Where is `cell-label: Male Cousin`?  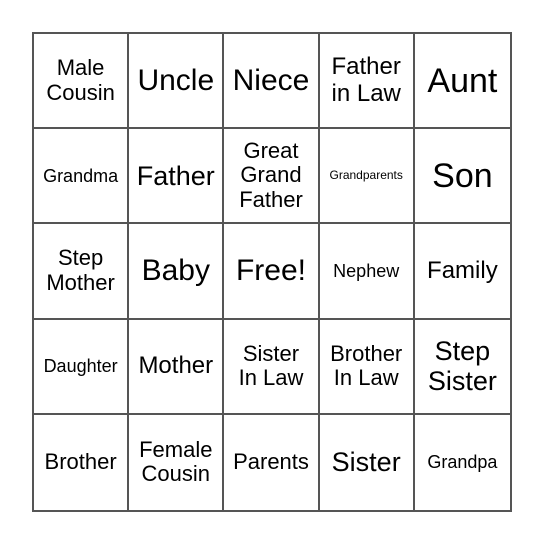
cell-label: Male Cousin is located at coordinates (80, 79).